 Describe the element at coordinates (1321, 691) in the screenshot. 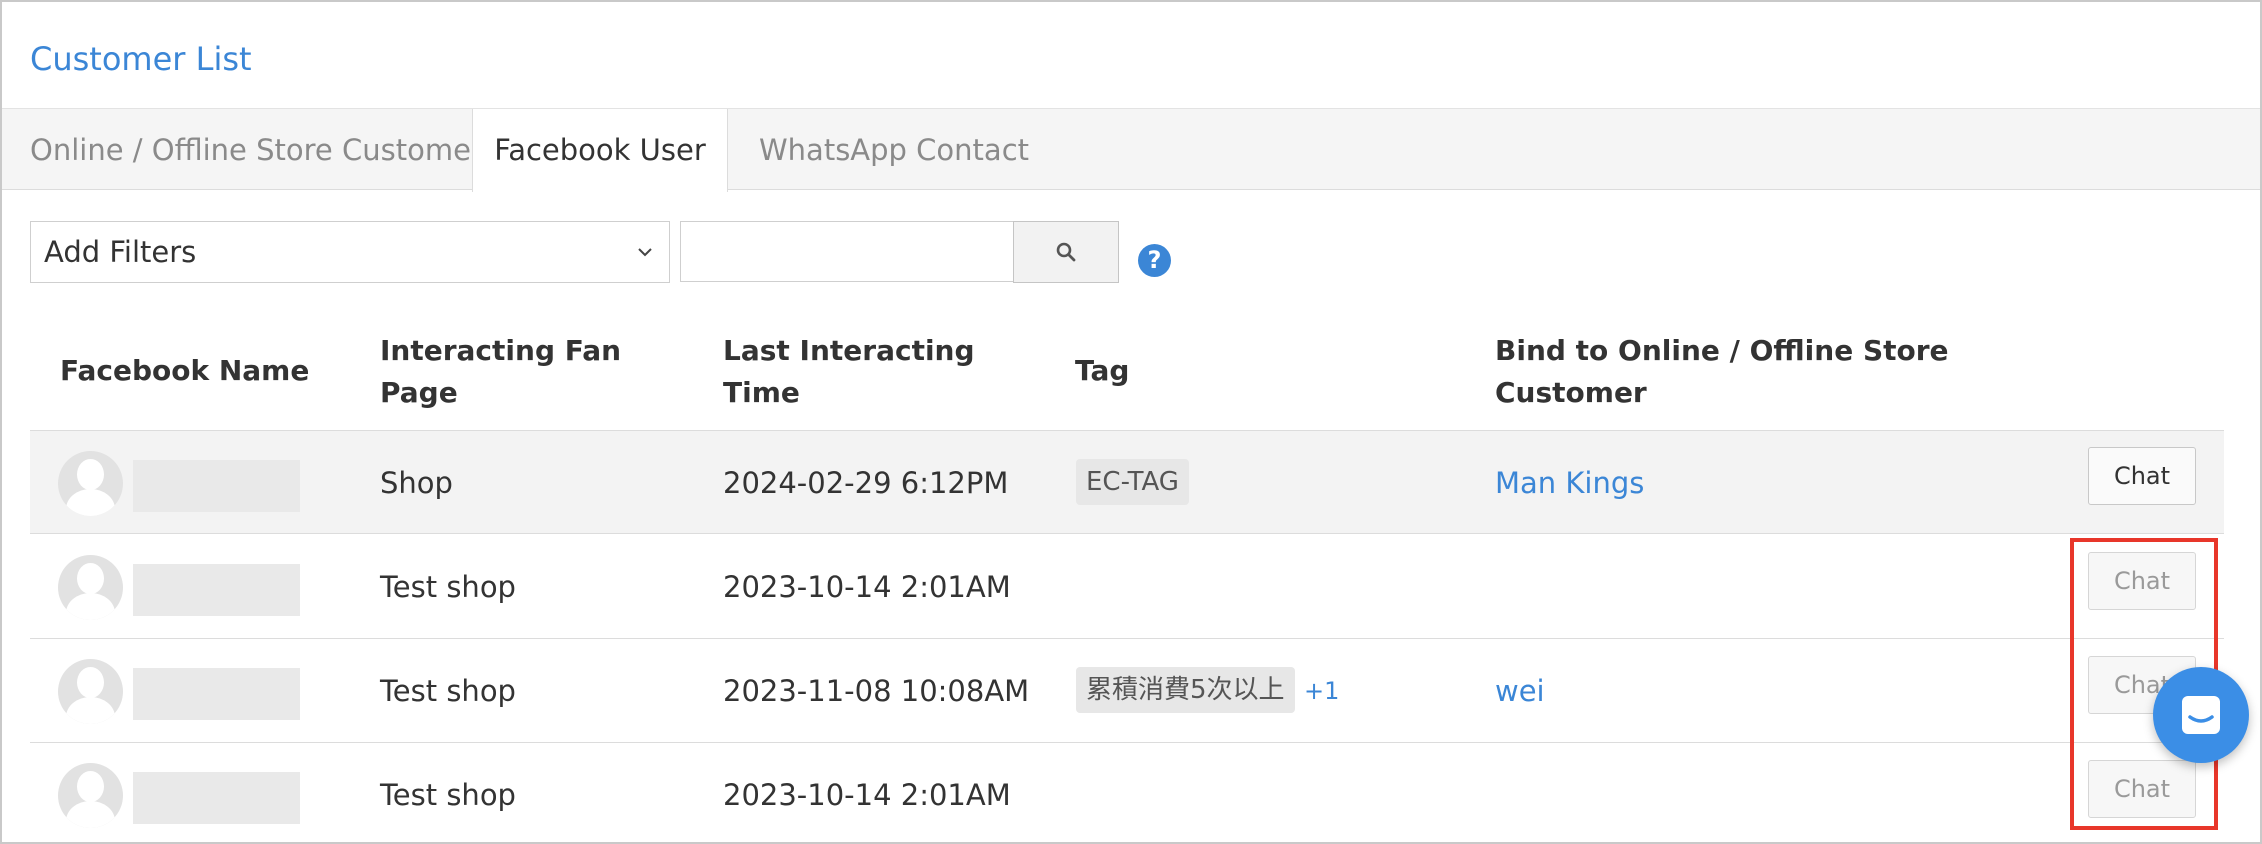

I see `tag-more-link: +1` at that location.